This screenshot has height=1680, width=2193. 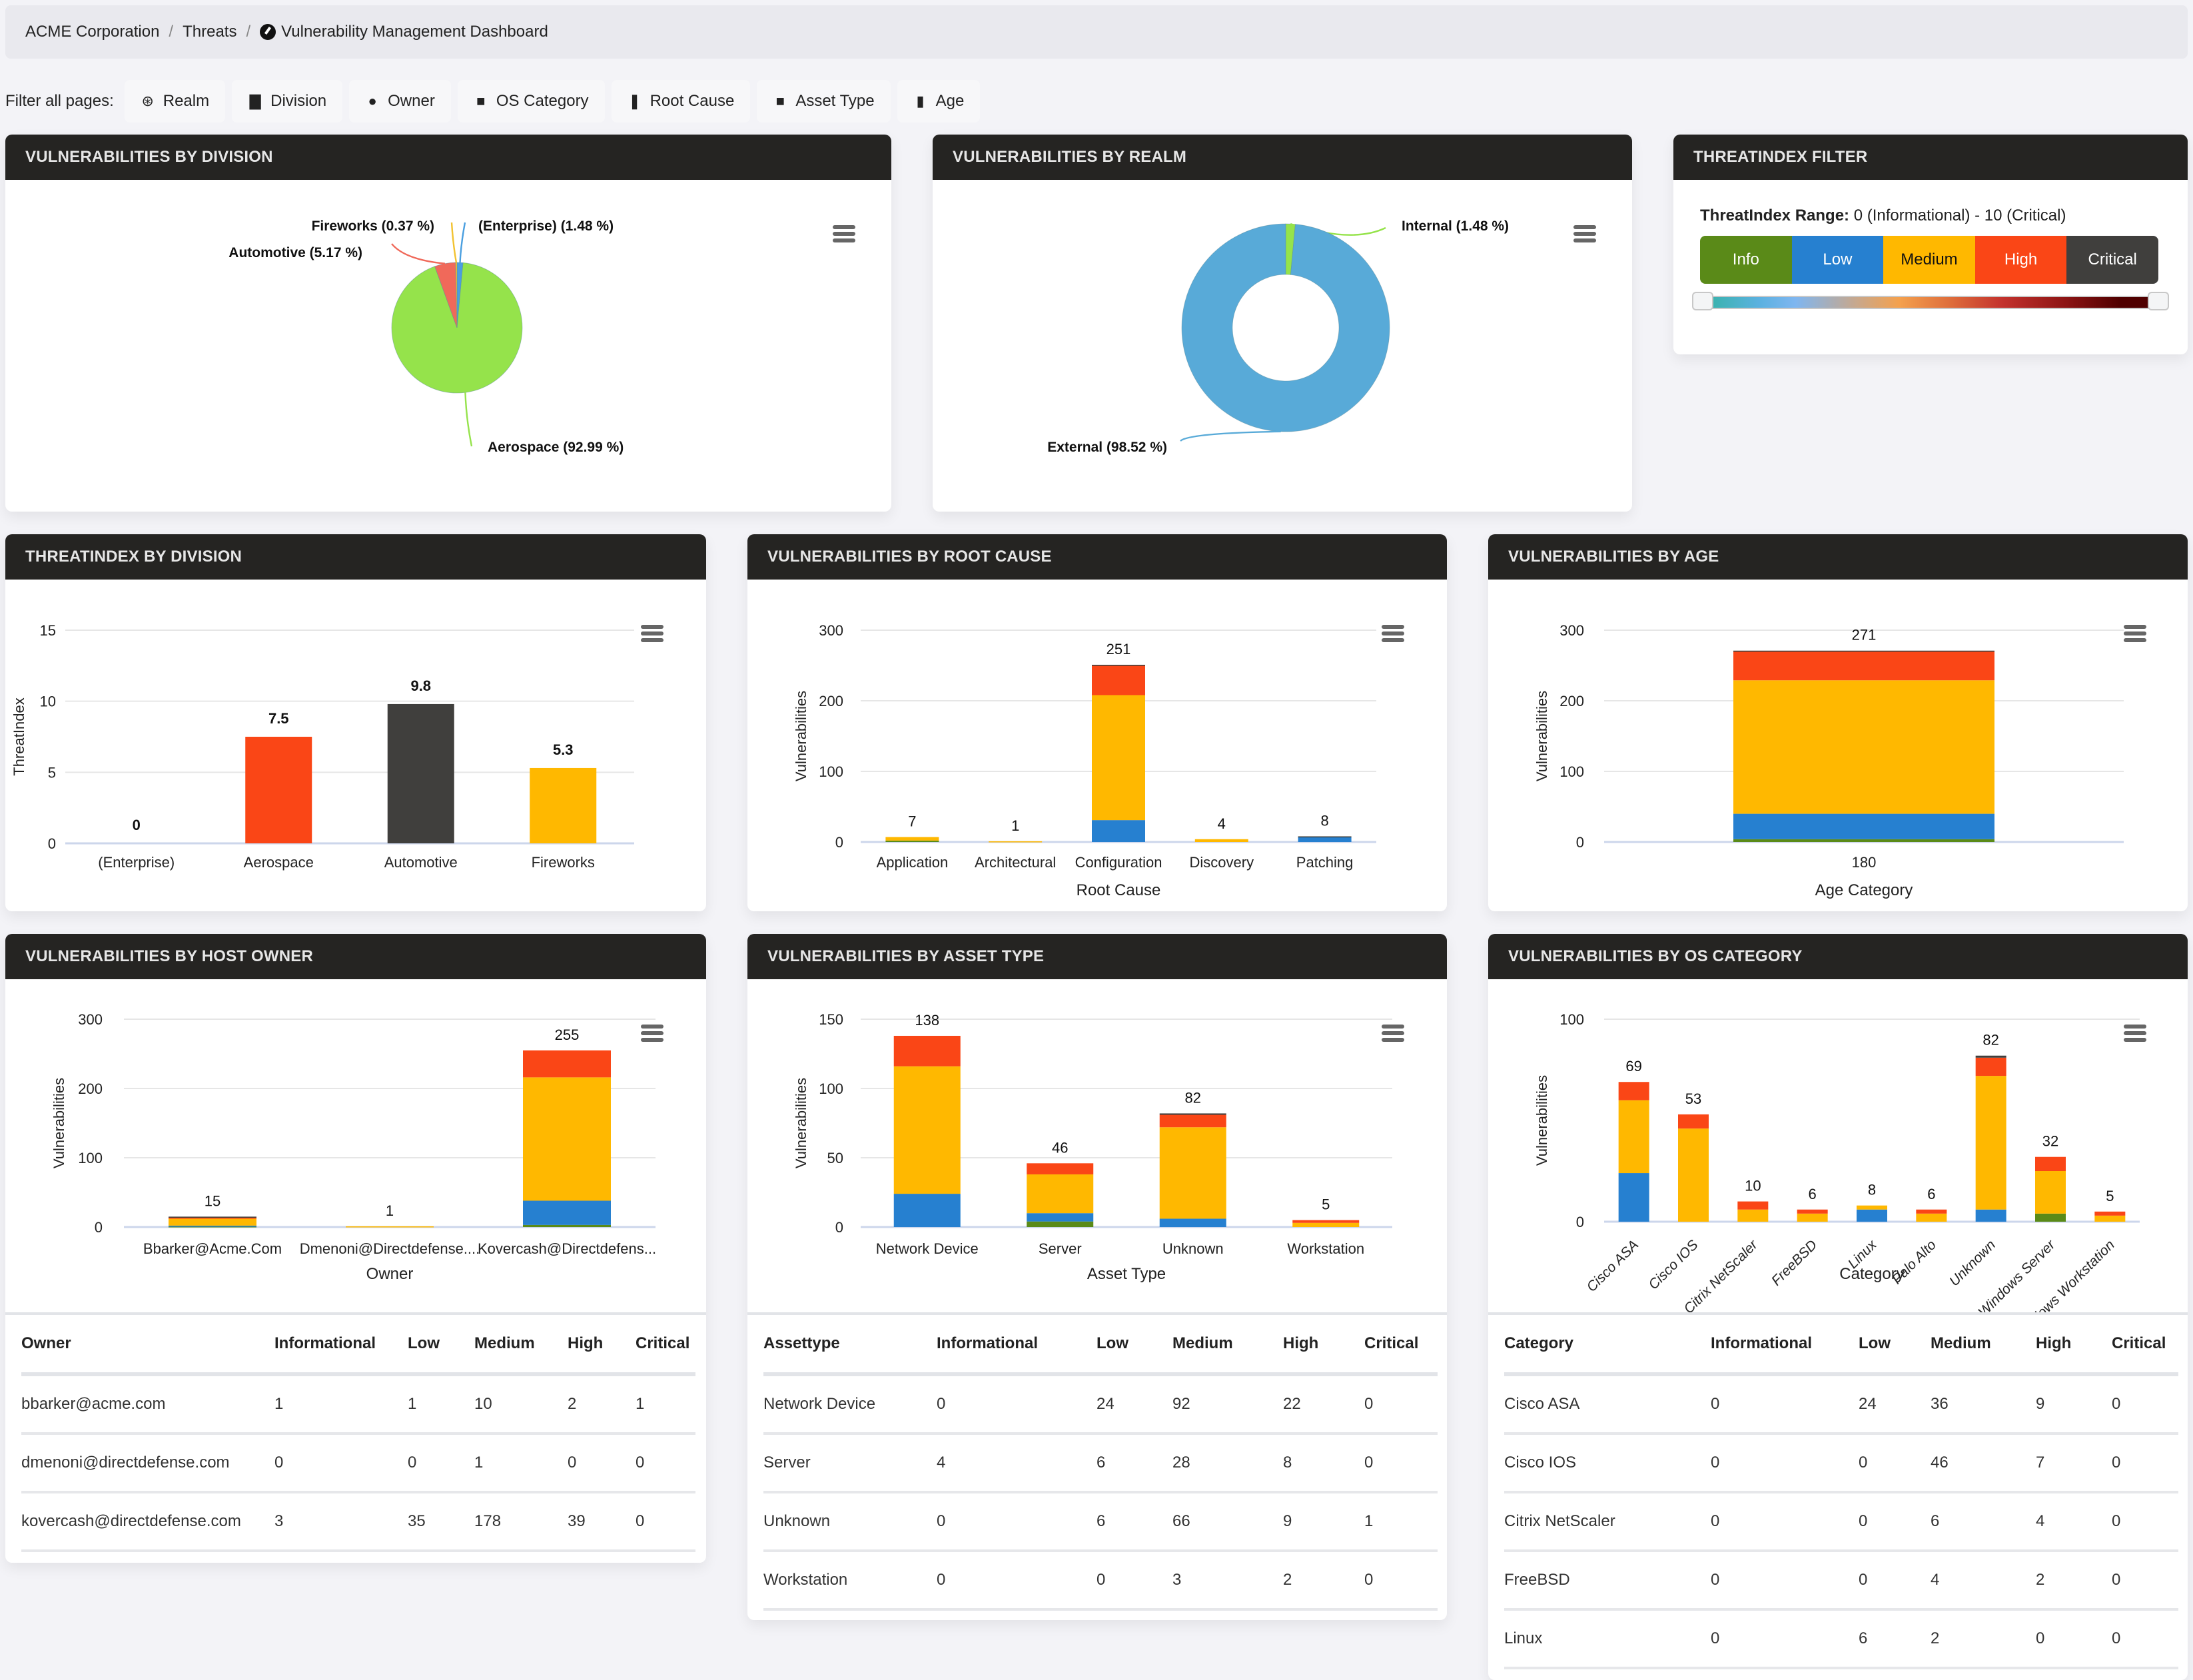 What do you see at coordinates (1841, 1404) in the screenshot?
I see `table-row: Cisco ASA 0 24 36 9 0` at bounding box center [1841, 1404].